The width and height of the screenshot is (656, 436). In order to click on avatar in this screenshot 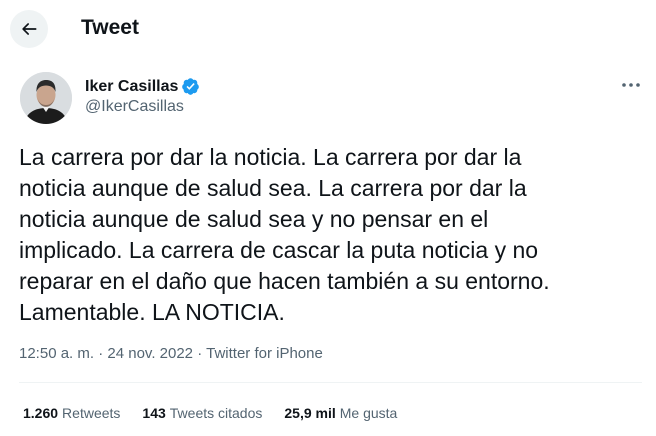, I will do `click(46, 98)`.